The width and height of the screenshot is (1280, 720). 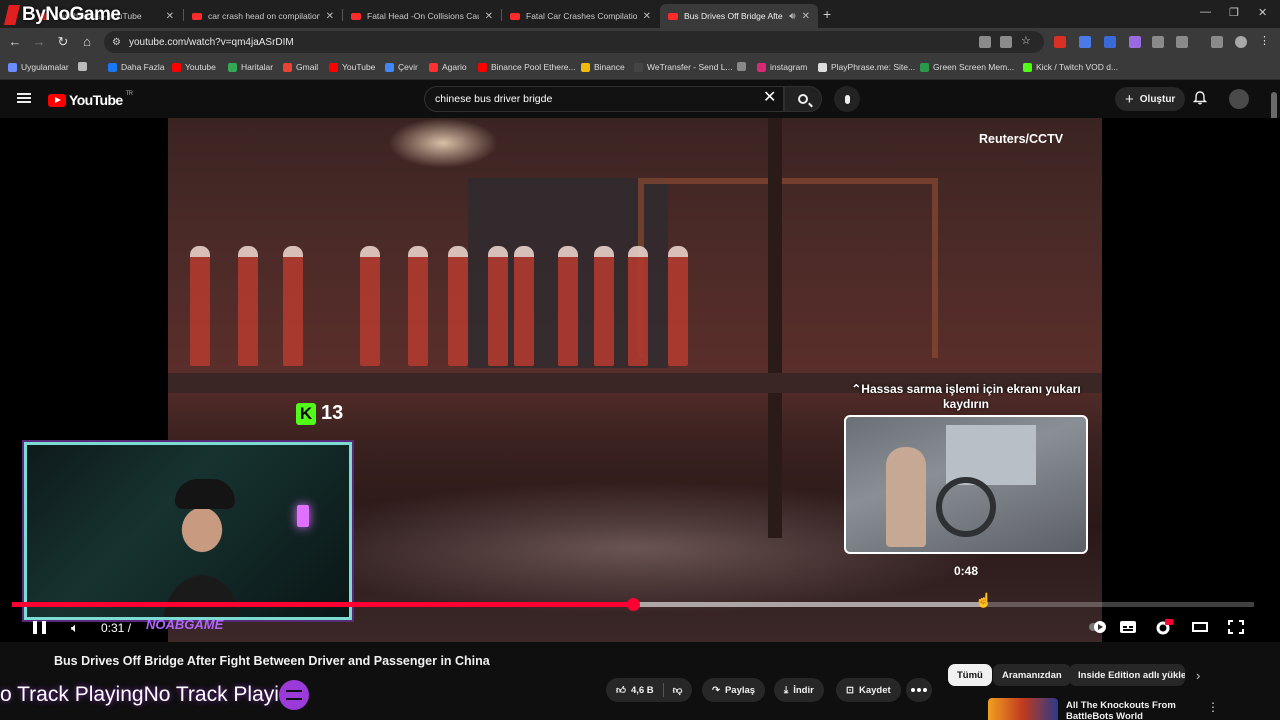 What do you see at coordinates (129, 94) in the screenshot?
I see `country-code: TR` at bounding box center [129, 94].